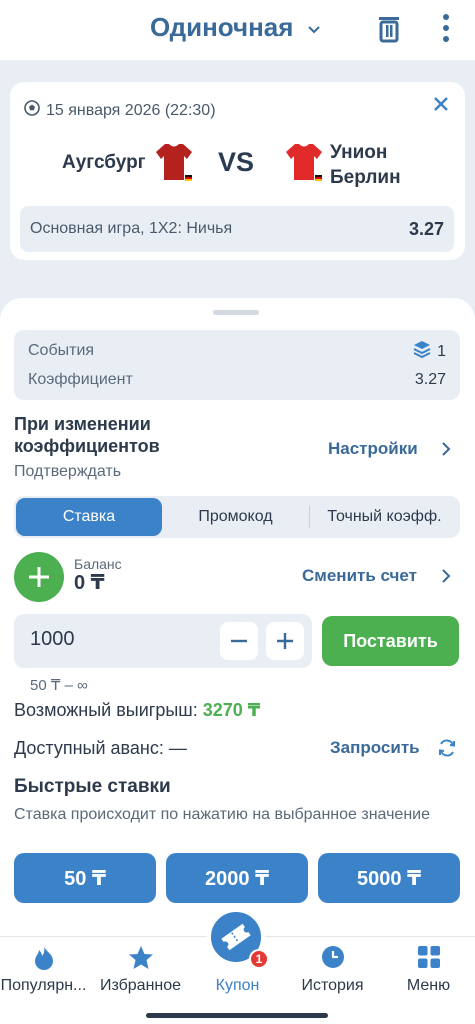 The image size is (475, 1024). I want to click on football-icon, so click(32, 110).